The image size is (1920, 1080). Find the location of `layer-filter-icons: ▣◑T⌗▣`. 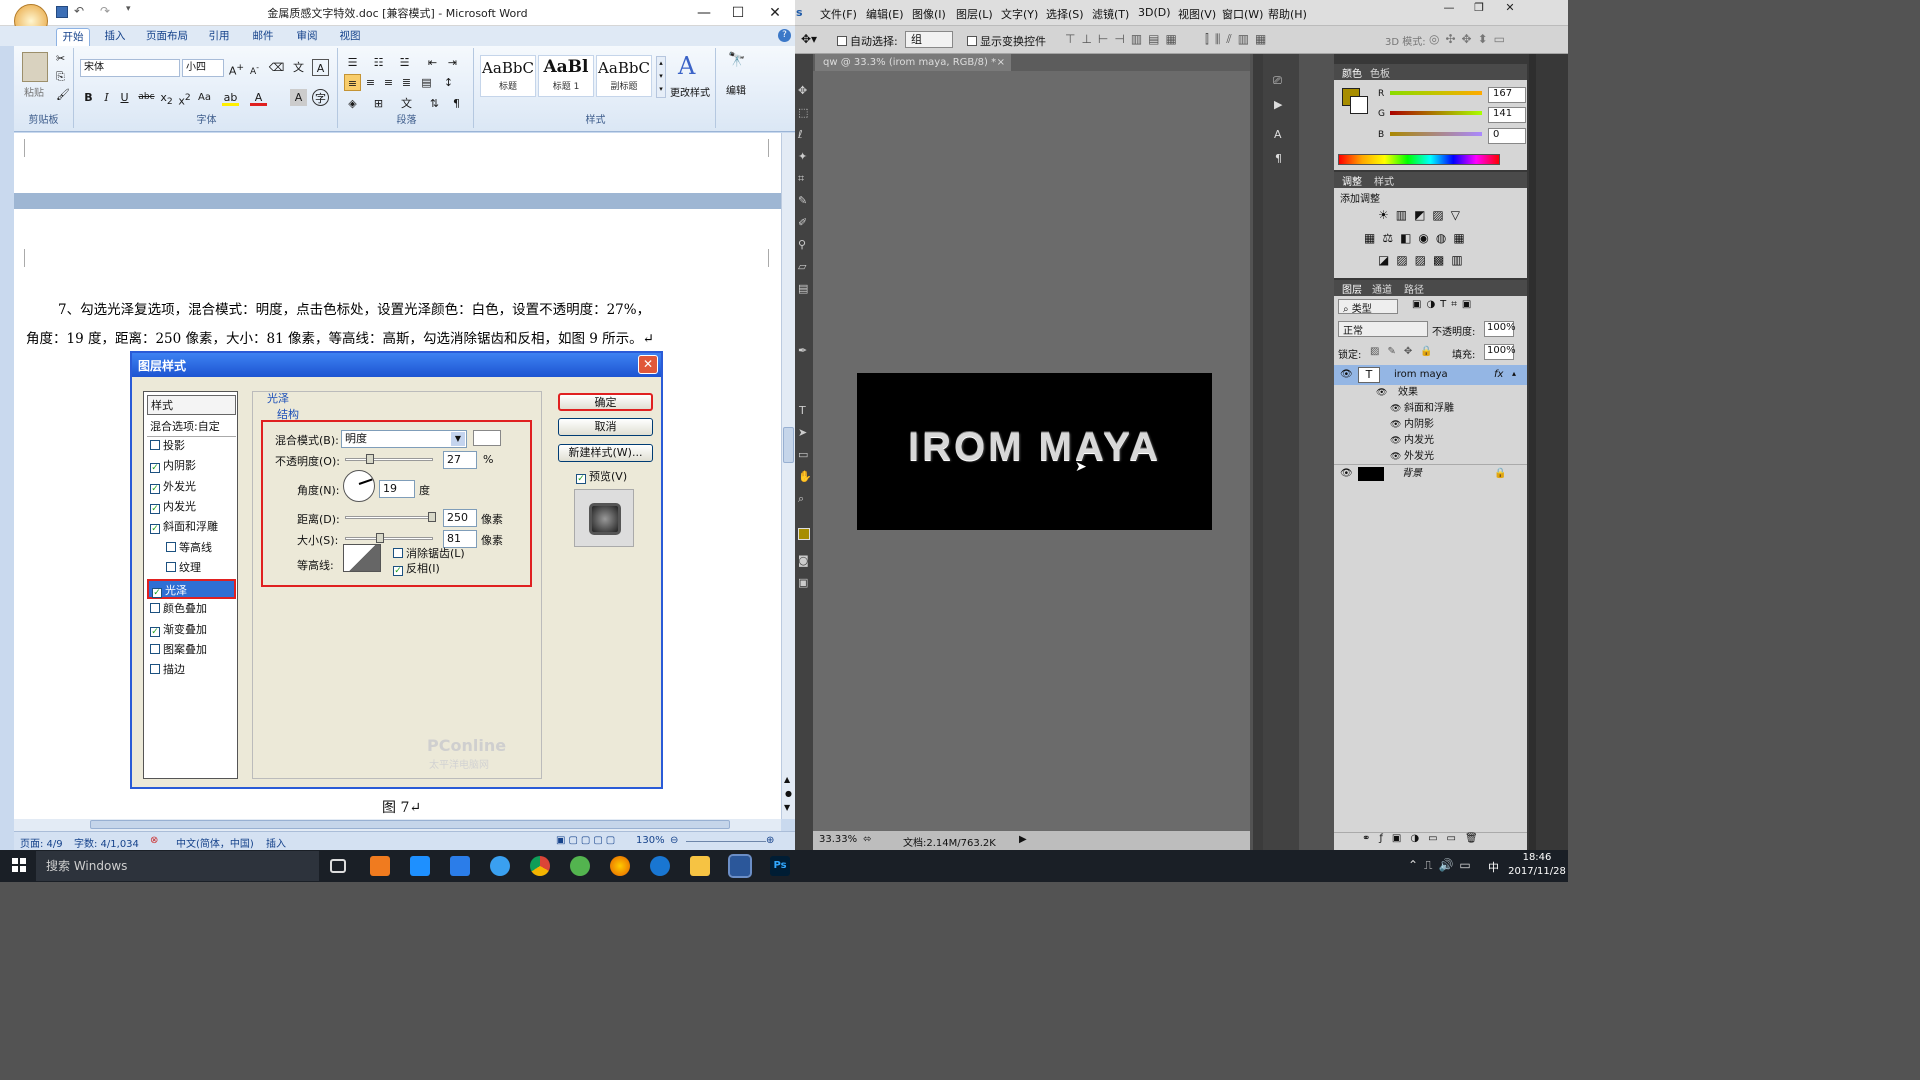

layer-filter-icons: ▣◑T⌗▣ is located at coordinates (1444, 304).